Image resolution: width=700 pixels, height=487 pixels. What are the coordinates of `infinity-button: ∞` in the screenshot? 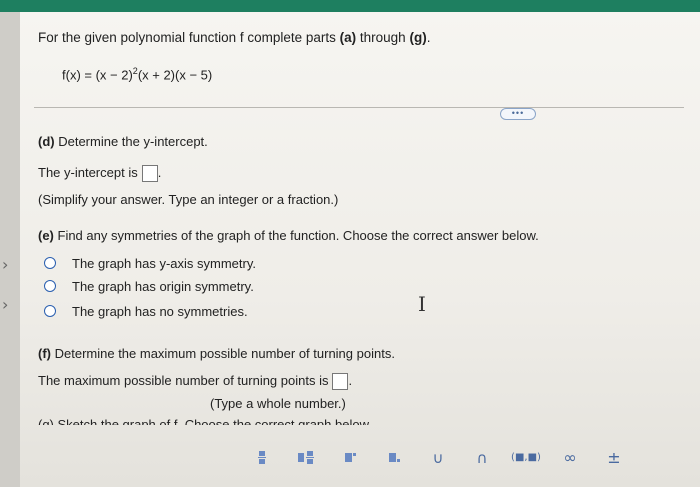 It's located at (570, 458).